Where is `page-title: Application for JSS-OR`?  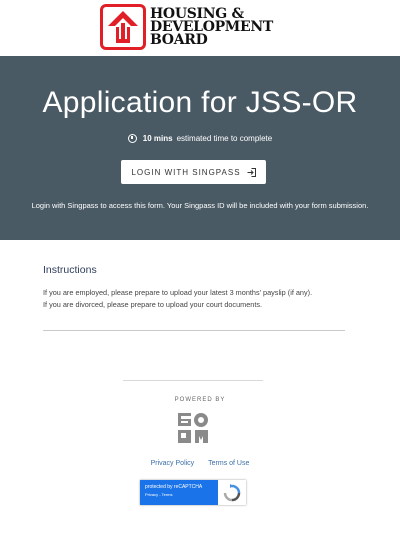 page-title: Application for JSS-OR is located at coordinates (200, 102).